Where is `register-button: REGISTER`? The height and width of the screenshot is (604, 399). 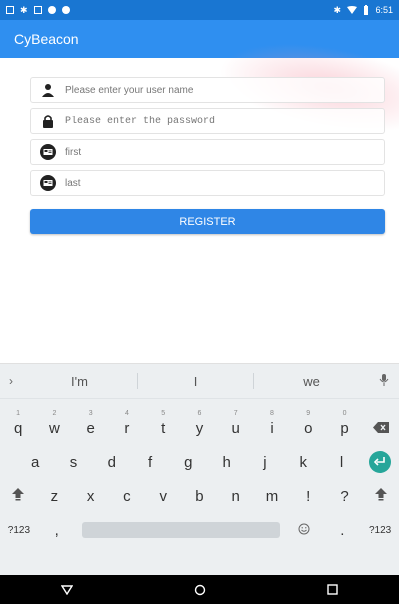 register-button: REGISTER is located at coordinates (207, 221).